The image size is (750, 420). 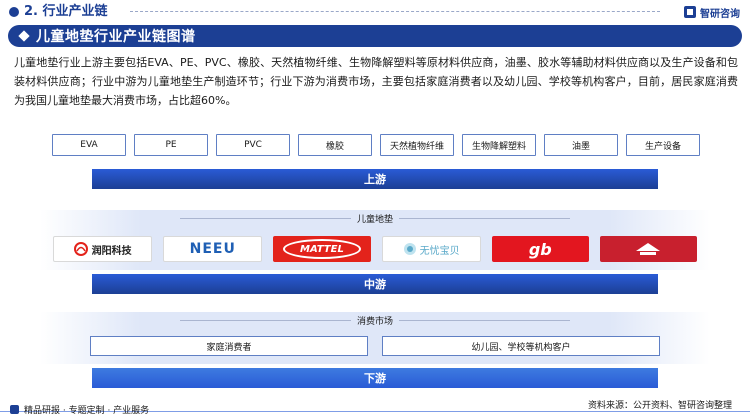 What do you see at coordinates (66, 11) in the screenshot?
I see `section-title: 2. 行业产业链` at bounding box center [66, 11].